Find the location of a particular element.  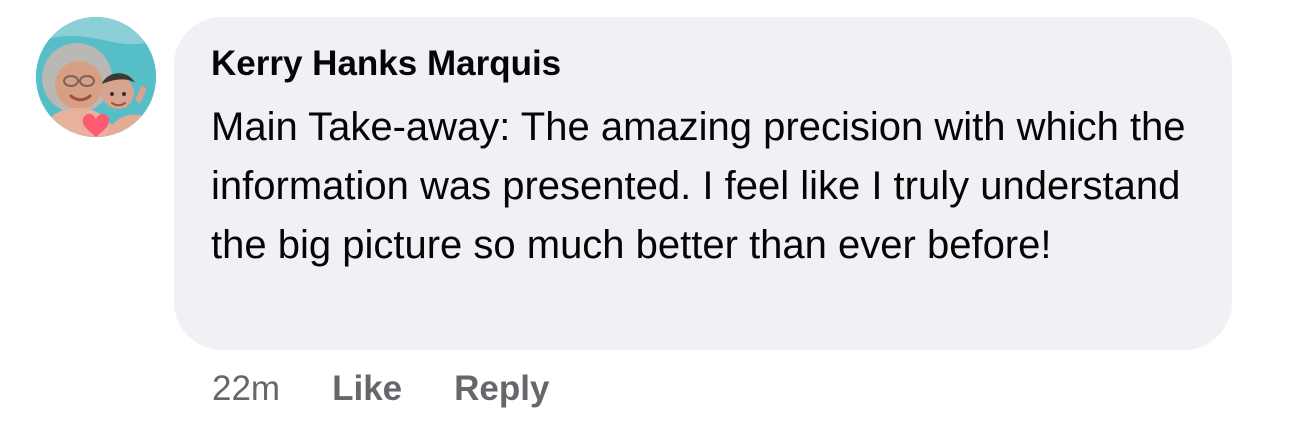

reply-button: Reply is located at coordinates (501, 389).